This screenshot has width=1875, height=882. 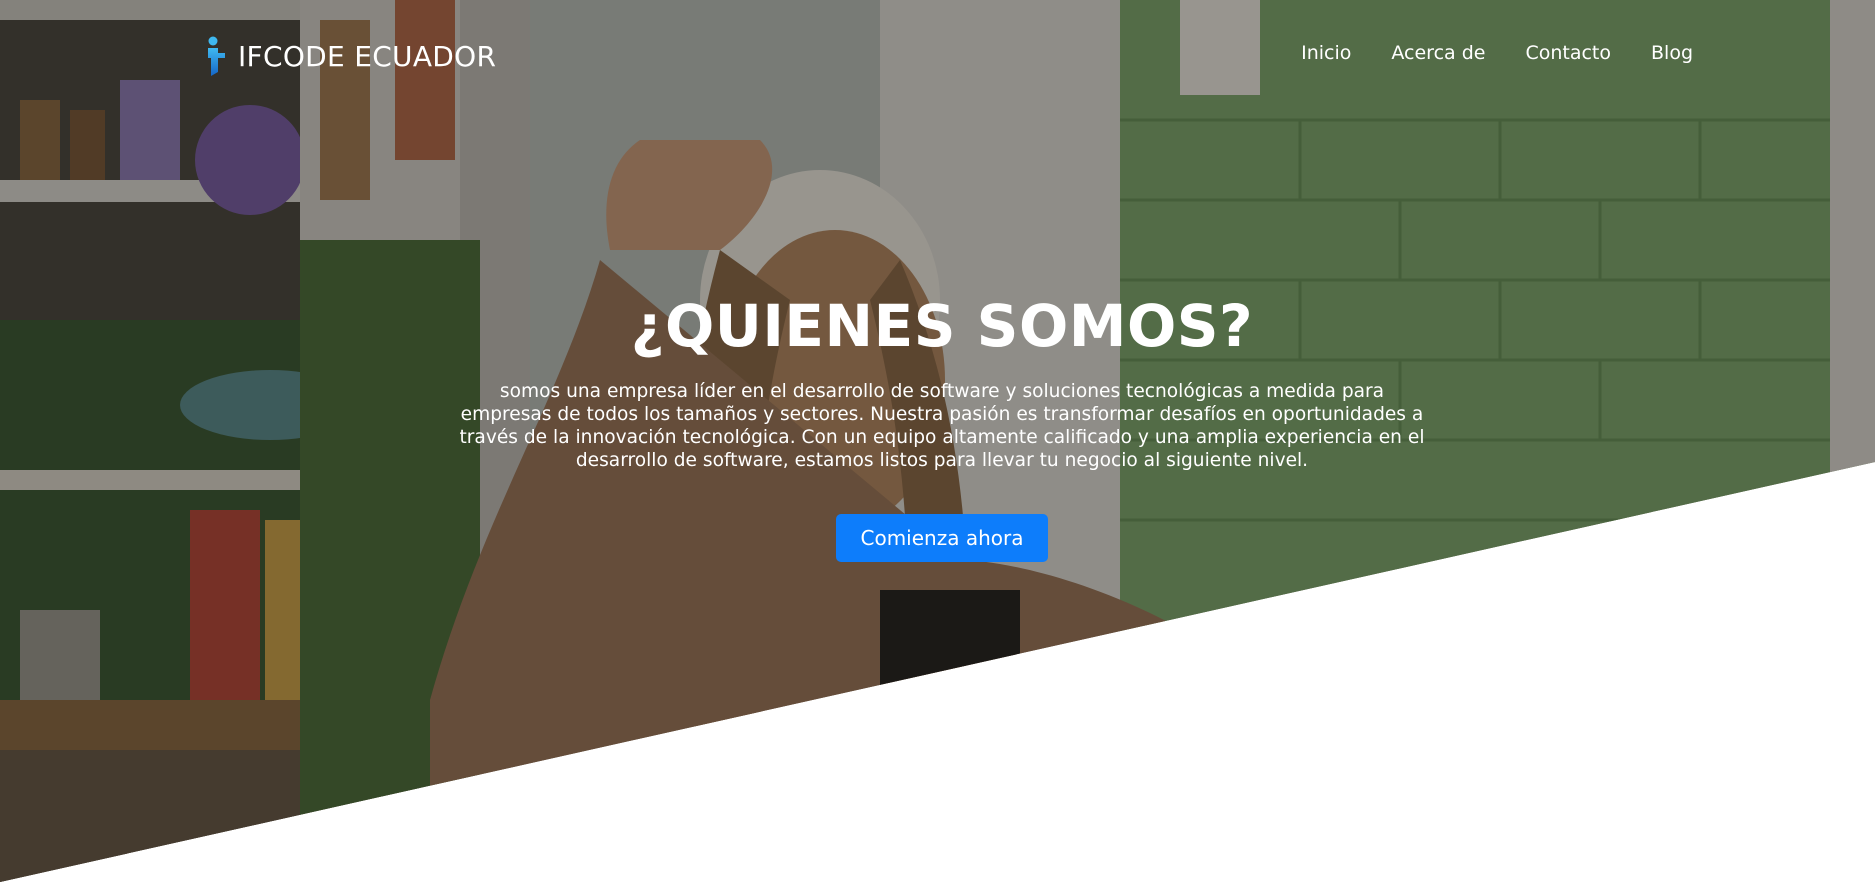 What do you see at coordinates (216, 56) in the screenshot?
I see `i-letter-logo-icon` at bounding box center [216, 56].